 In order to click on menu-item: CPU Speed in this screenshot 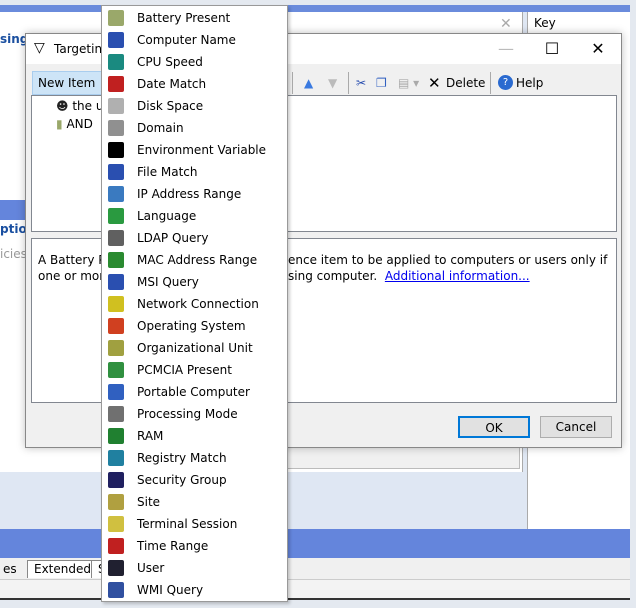, I will do `click(194, 62)`.